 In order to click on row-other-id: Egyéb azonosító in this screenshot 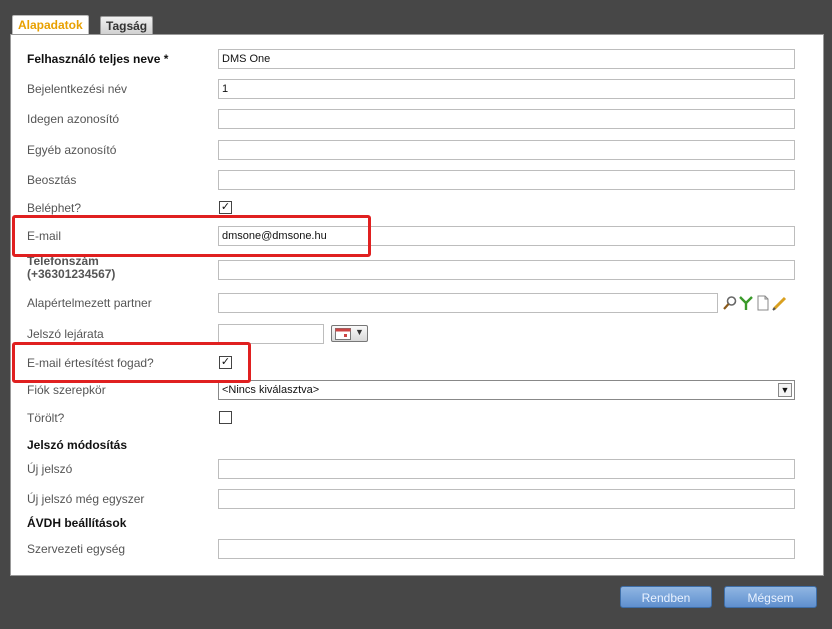, I will do `click(418, 150)`.